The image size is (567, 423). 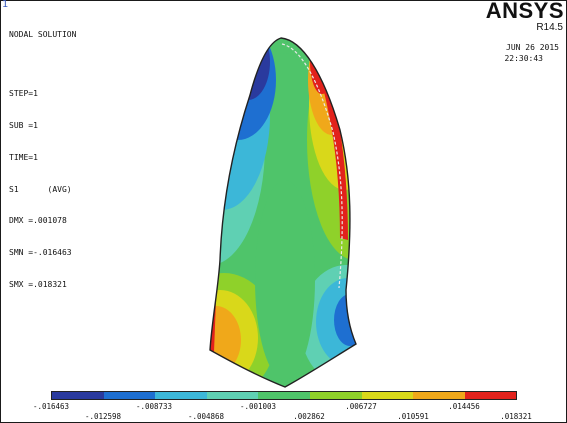 I want to click on legend-label-top: .006727, so click(x=361, y=406).